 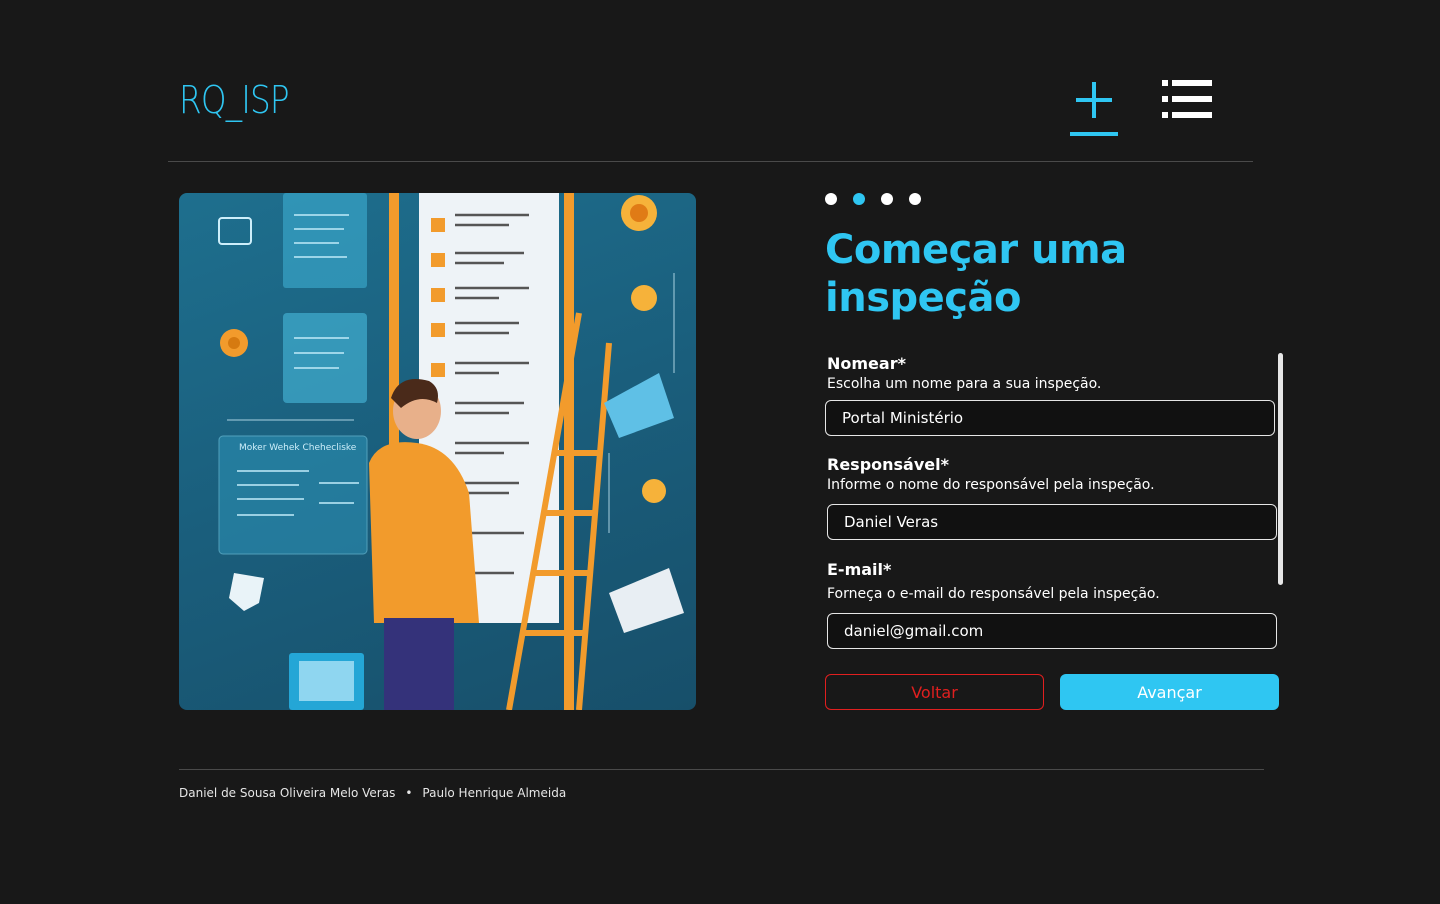 What do you see at coordinates (1052, 631) in the screenshot?
I see `email-input` at bounding box center [1052, 631].